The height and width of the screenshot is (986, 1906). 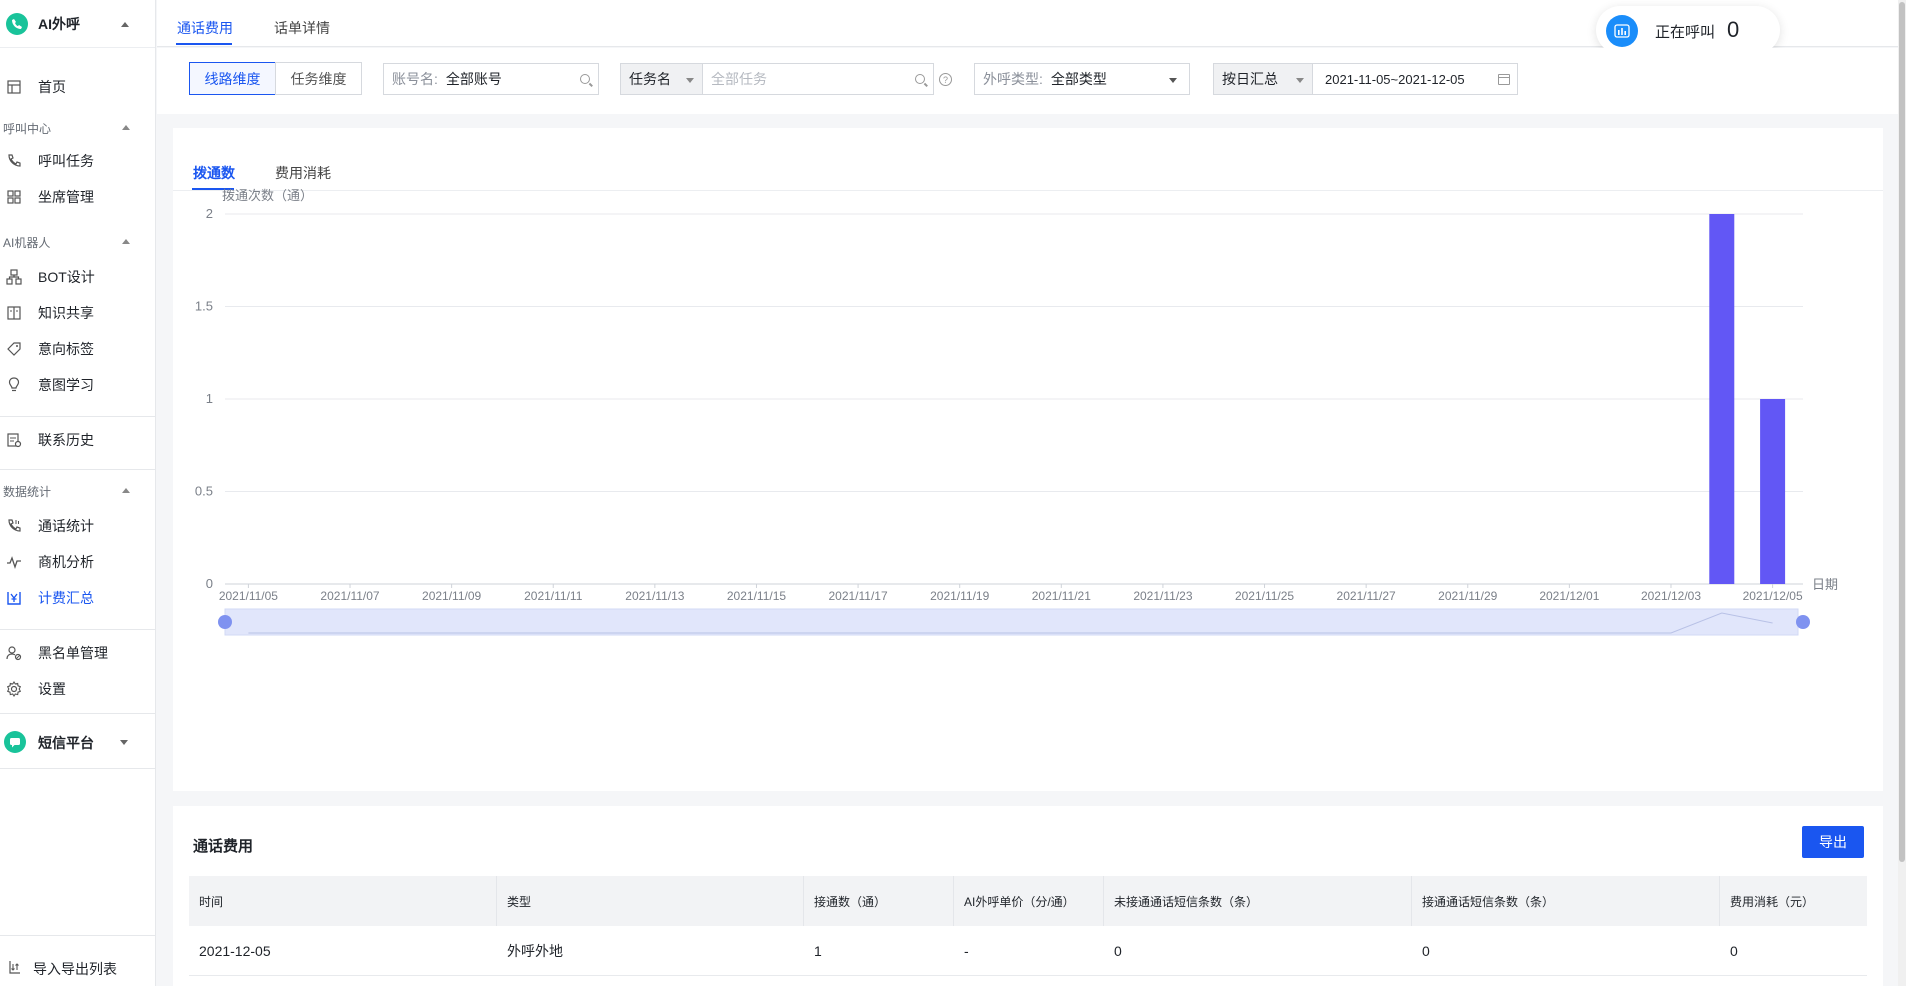 I want to click on app-brand: AI外呼, so click(x=77, y=24).